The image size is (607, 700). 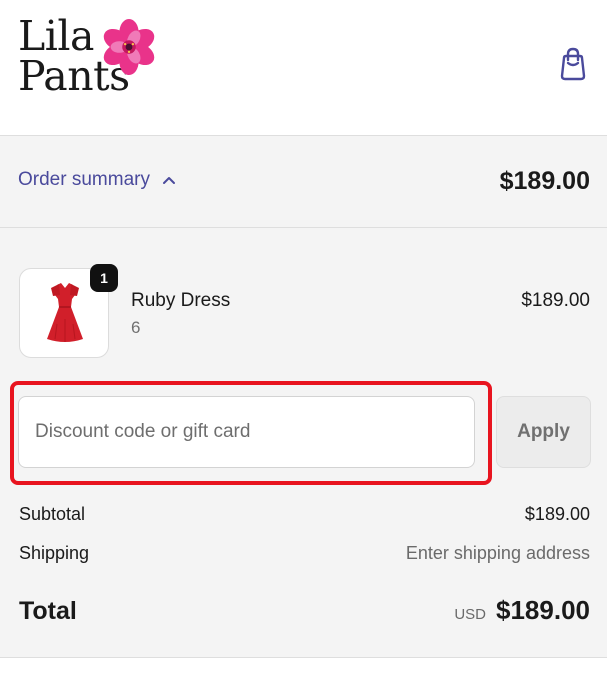 What do you see at coordinates (304, 553) in the screenshot?
I see `shipping-row: Shipping Enter shipping address` at bounding box center [304, 553].